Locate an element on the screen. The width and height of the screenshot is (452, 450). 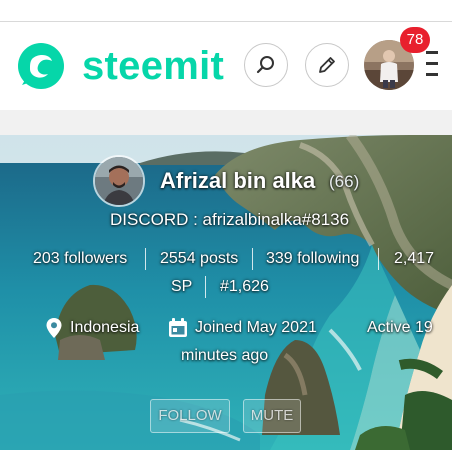
followers-link: 203 followers is located at coordinates (80, 259).